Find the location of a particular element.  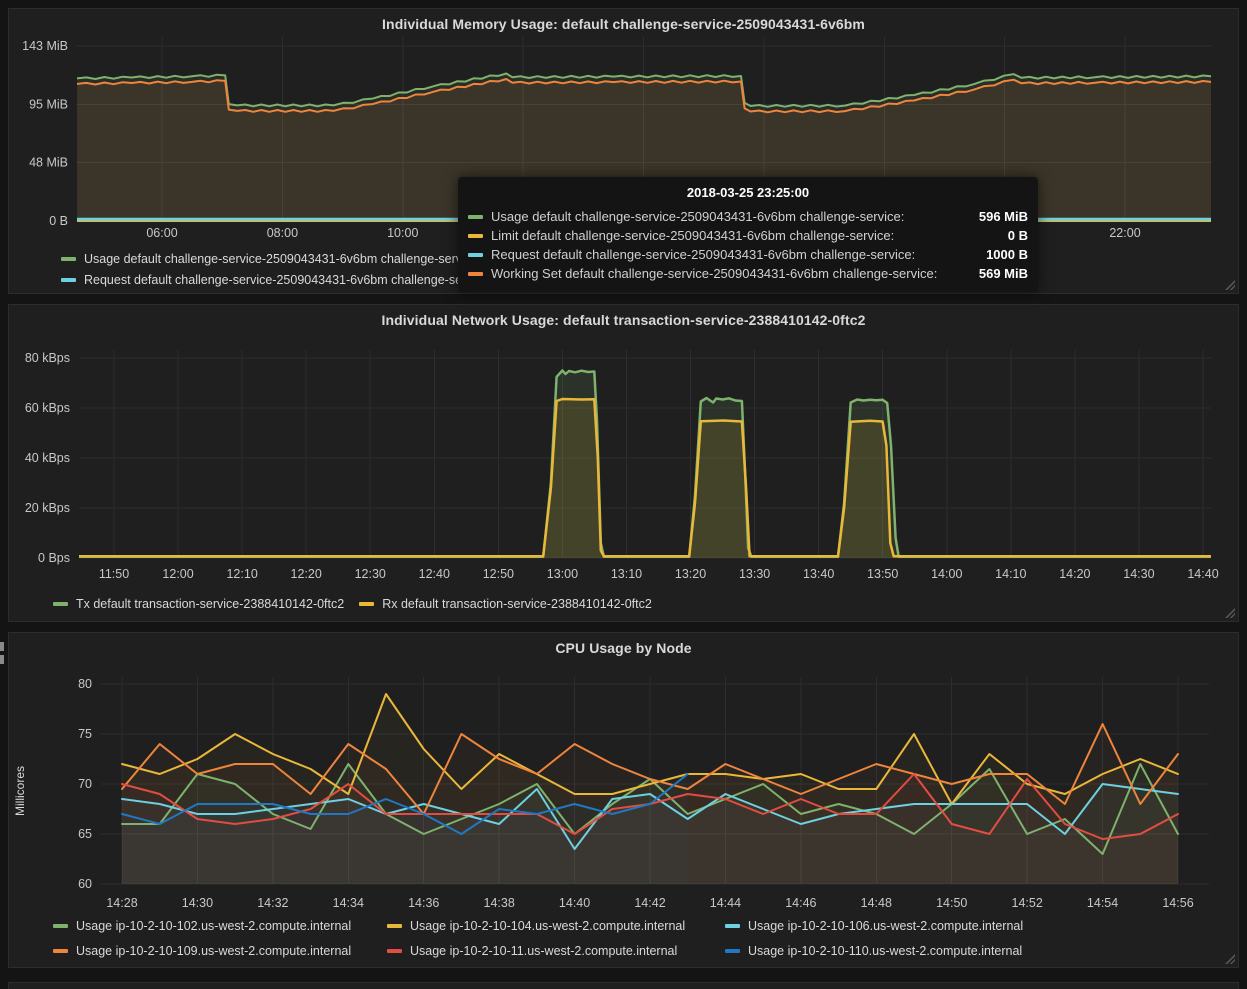

y-axis-tick: 80 is located at coordinates (85, 684).